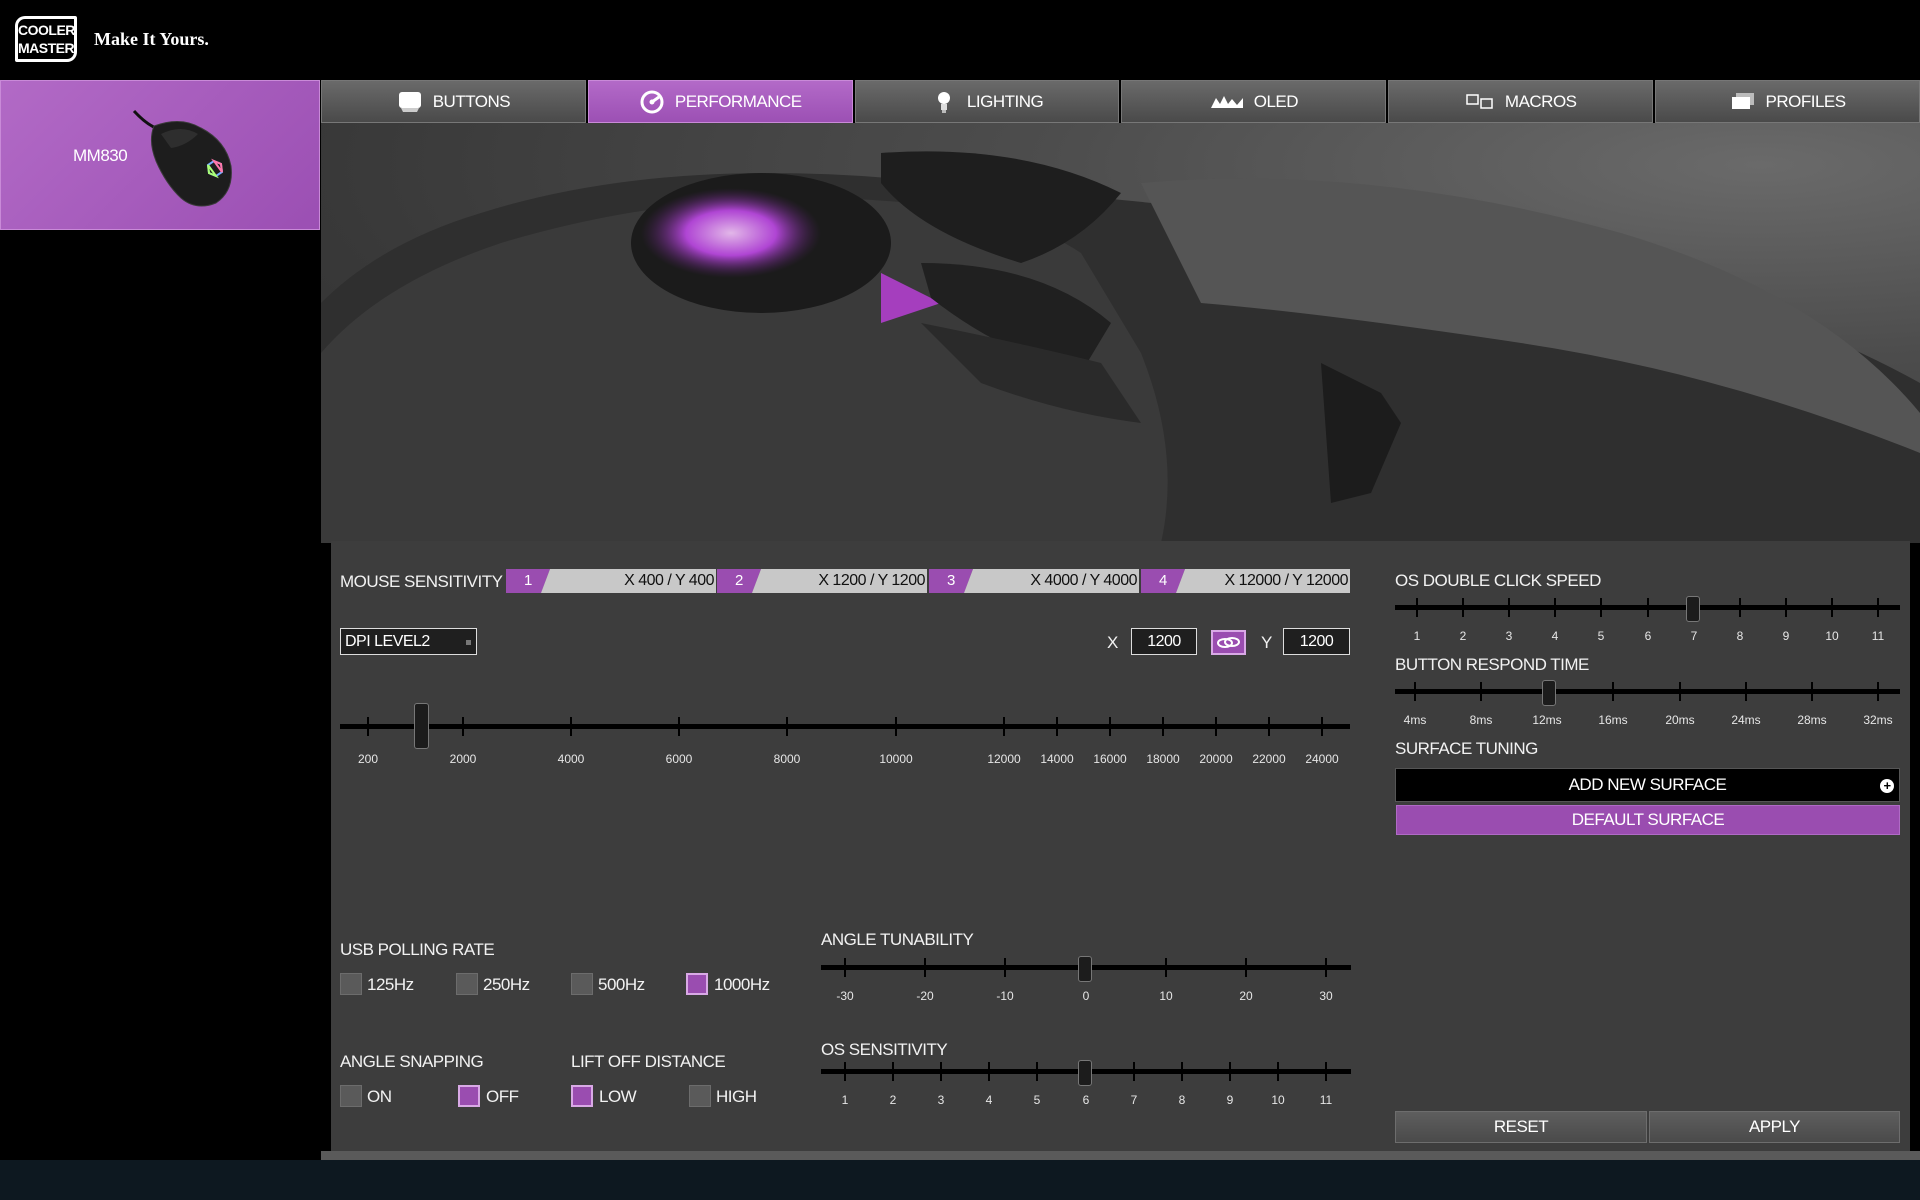 The height and width of the screenshot is (1200, 1920). What do you see at coordinates (1322, 759) in the screenshot?
I see `dpi-tick-label: 24000` at bounding box center [1322, 759].